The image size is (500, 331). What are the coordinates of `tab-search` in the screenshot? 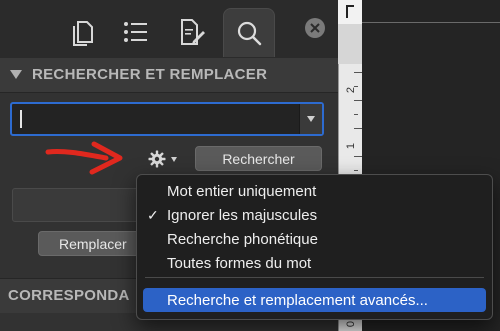 It's located at (249, 32).